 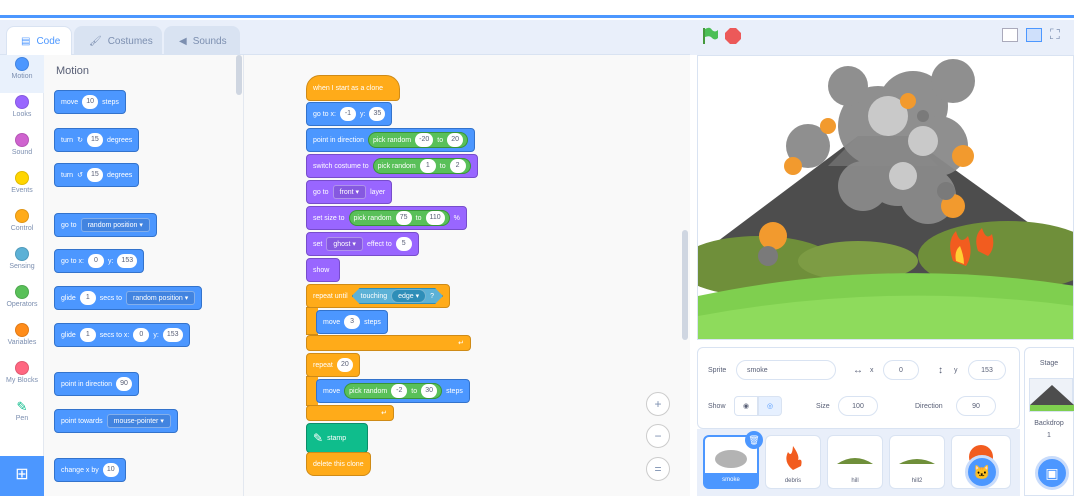 What do you see at coordinates (338, 464) in the screenshot?
I see `delete-clone-block: delete this clone` at bounding box center [338, 464].